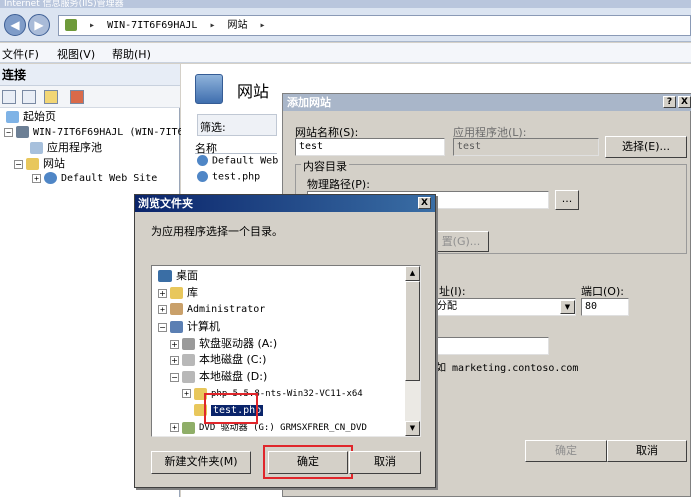 This screenshot has width=691, height=497. Describe the element at coordinates (424, 203) in the screenshot. I see `browse-close-button: X` at that location.